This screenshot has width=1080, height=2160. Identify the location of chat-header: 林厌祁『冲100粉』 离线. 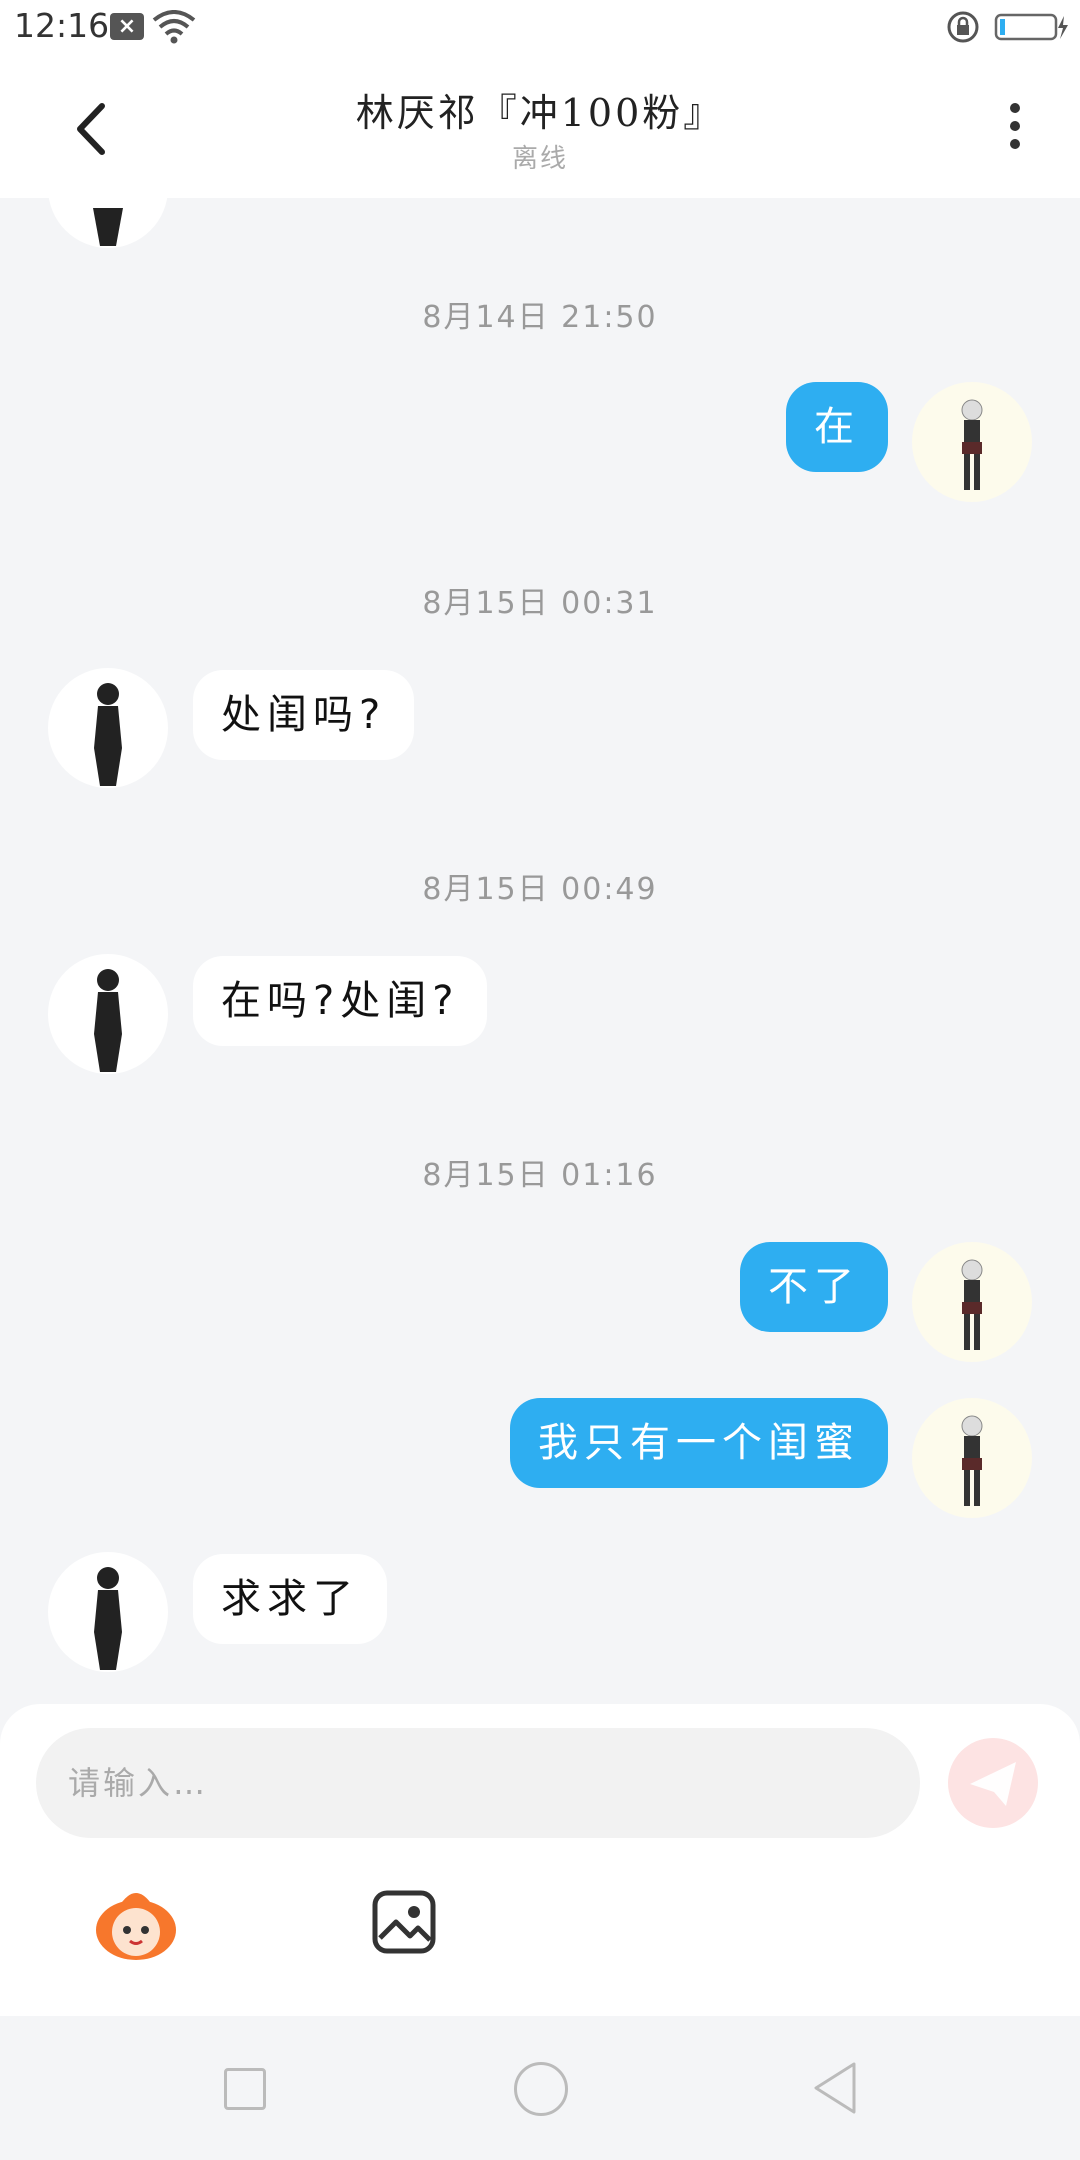
(540, 126).